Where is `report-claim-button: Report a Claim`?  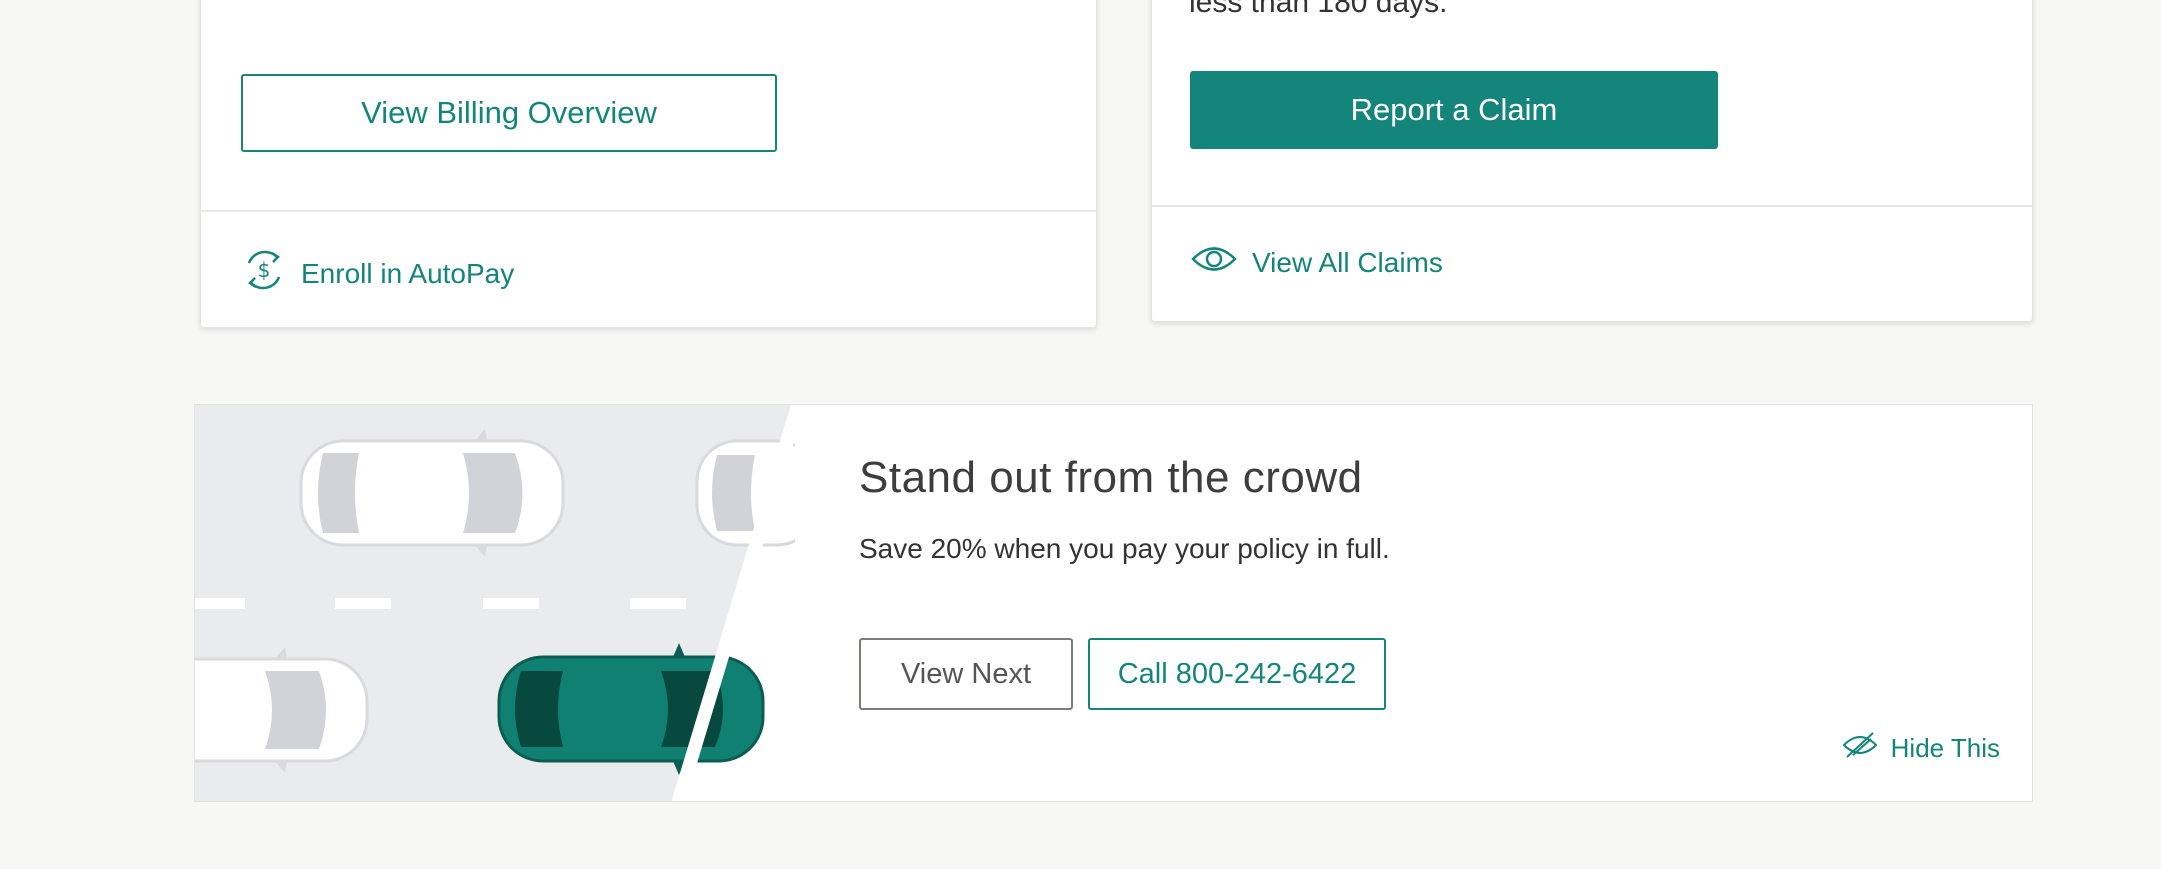 report-claim-button: Report a Claim is located at coordinates (1454, 110).